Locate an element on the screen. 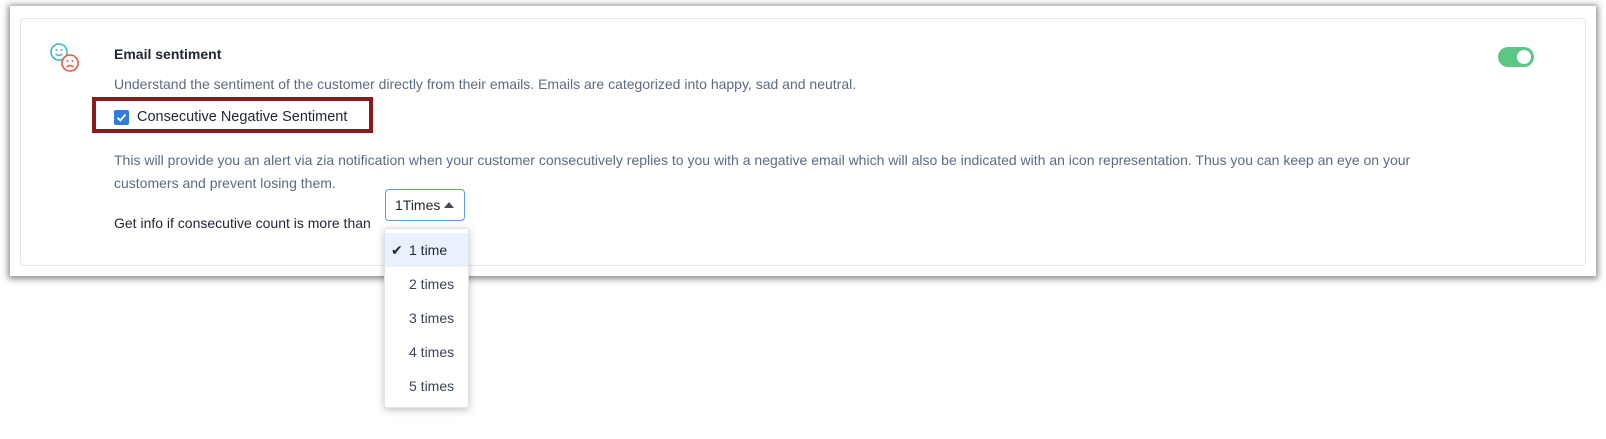  section-title: Email sentiment is located at coordinates (168, 54).